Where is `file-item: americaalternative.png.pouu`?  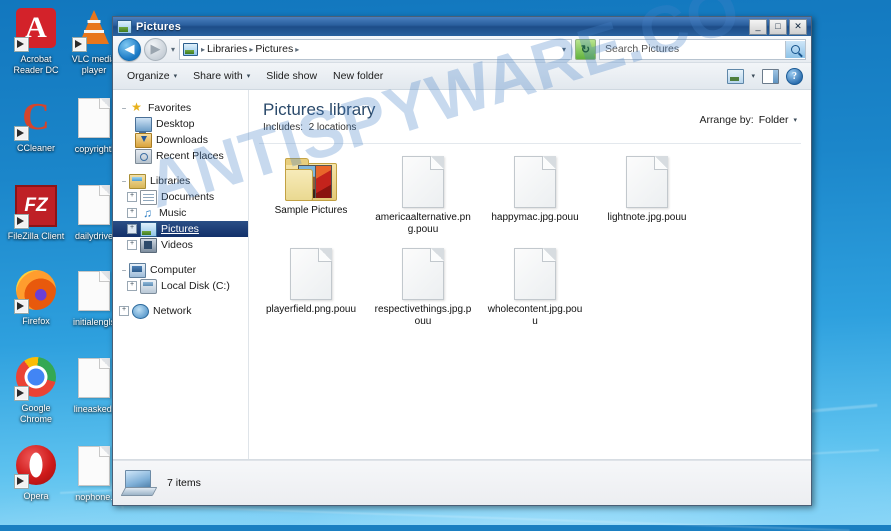
file-item: americaalternative.png.pouu is located at coordinates (423, 200).